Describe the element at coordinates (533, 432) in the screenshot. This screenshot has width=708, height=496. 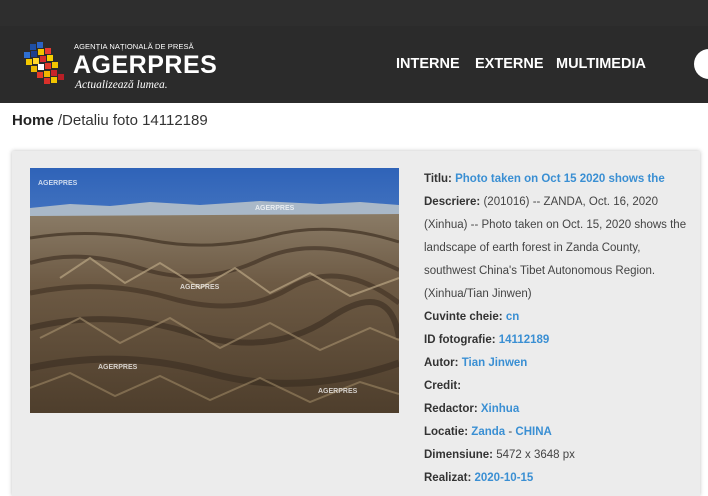
I see `location-country-link: CHINA` at that location.